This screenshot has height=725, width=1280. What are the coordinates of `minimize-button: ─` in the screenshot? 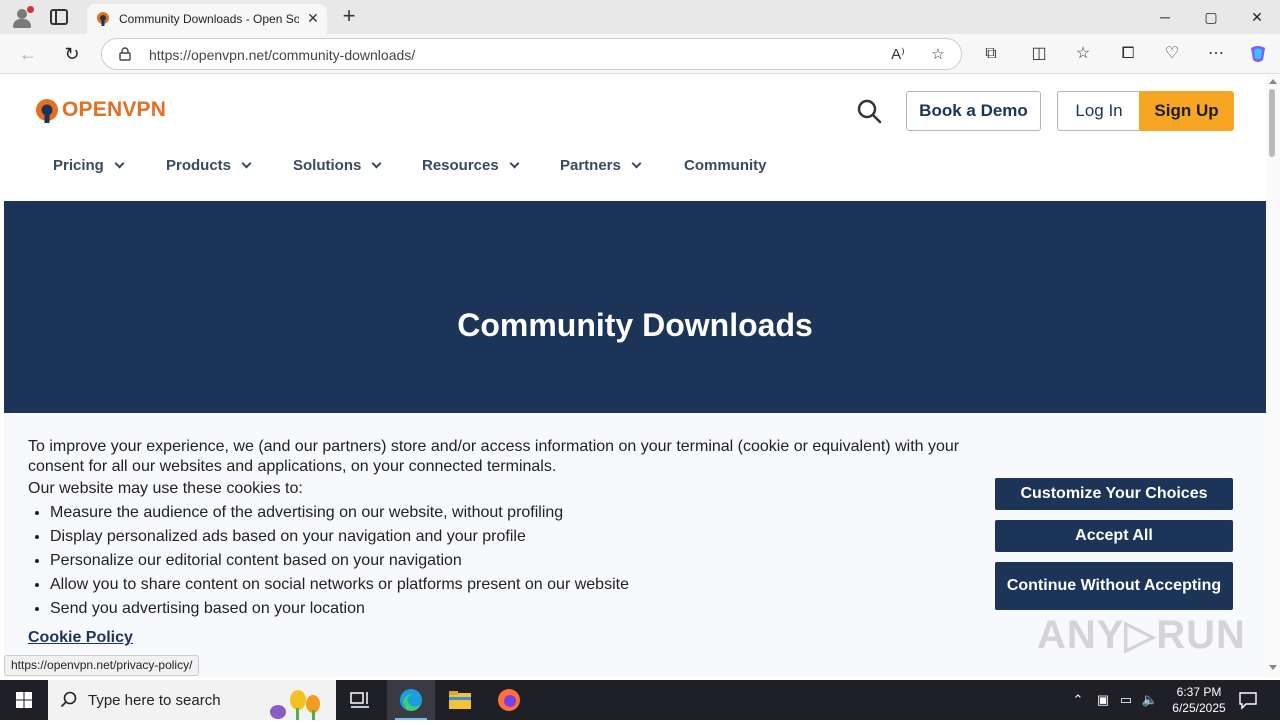 It's located at (1165, 17).